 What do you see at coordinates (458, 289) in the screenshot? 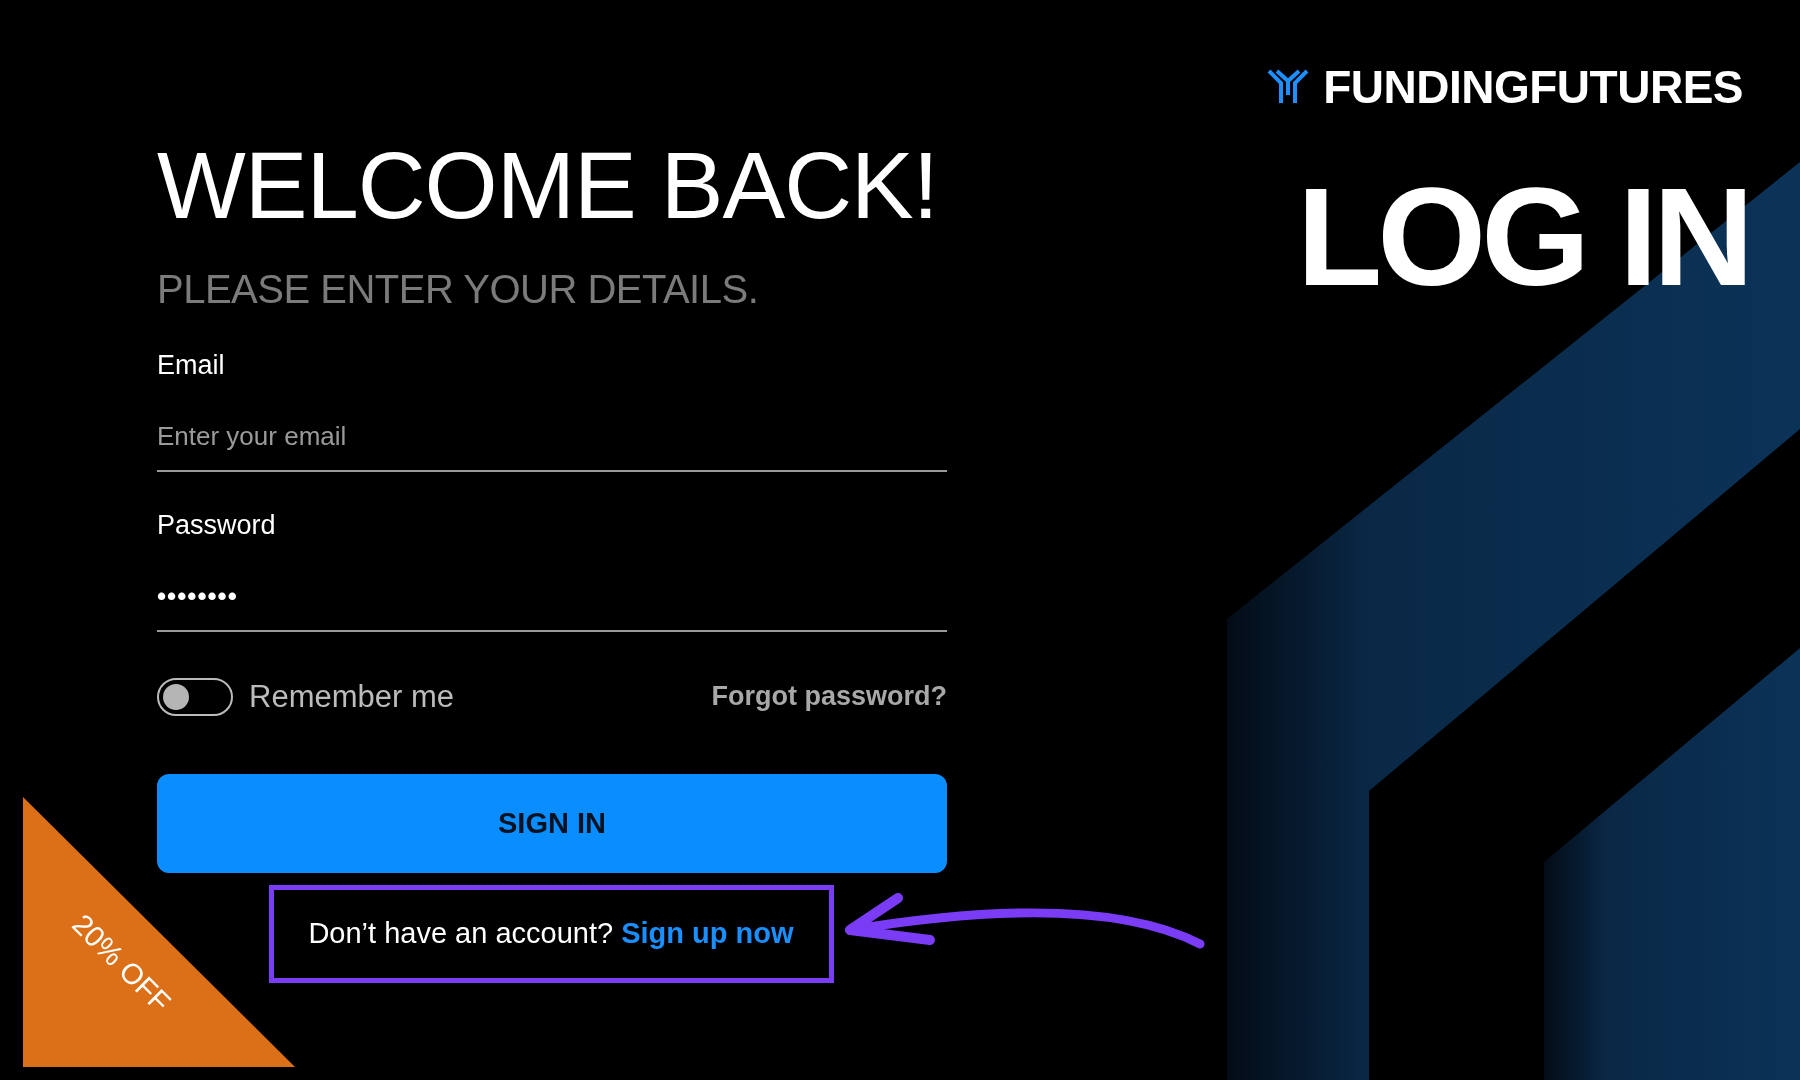
I see `subtitle: PLEASE ENTER YOUR DETAILS.` at bounding box center [458, 289].